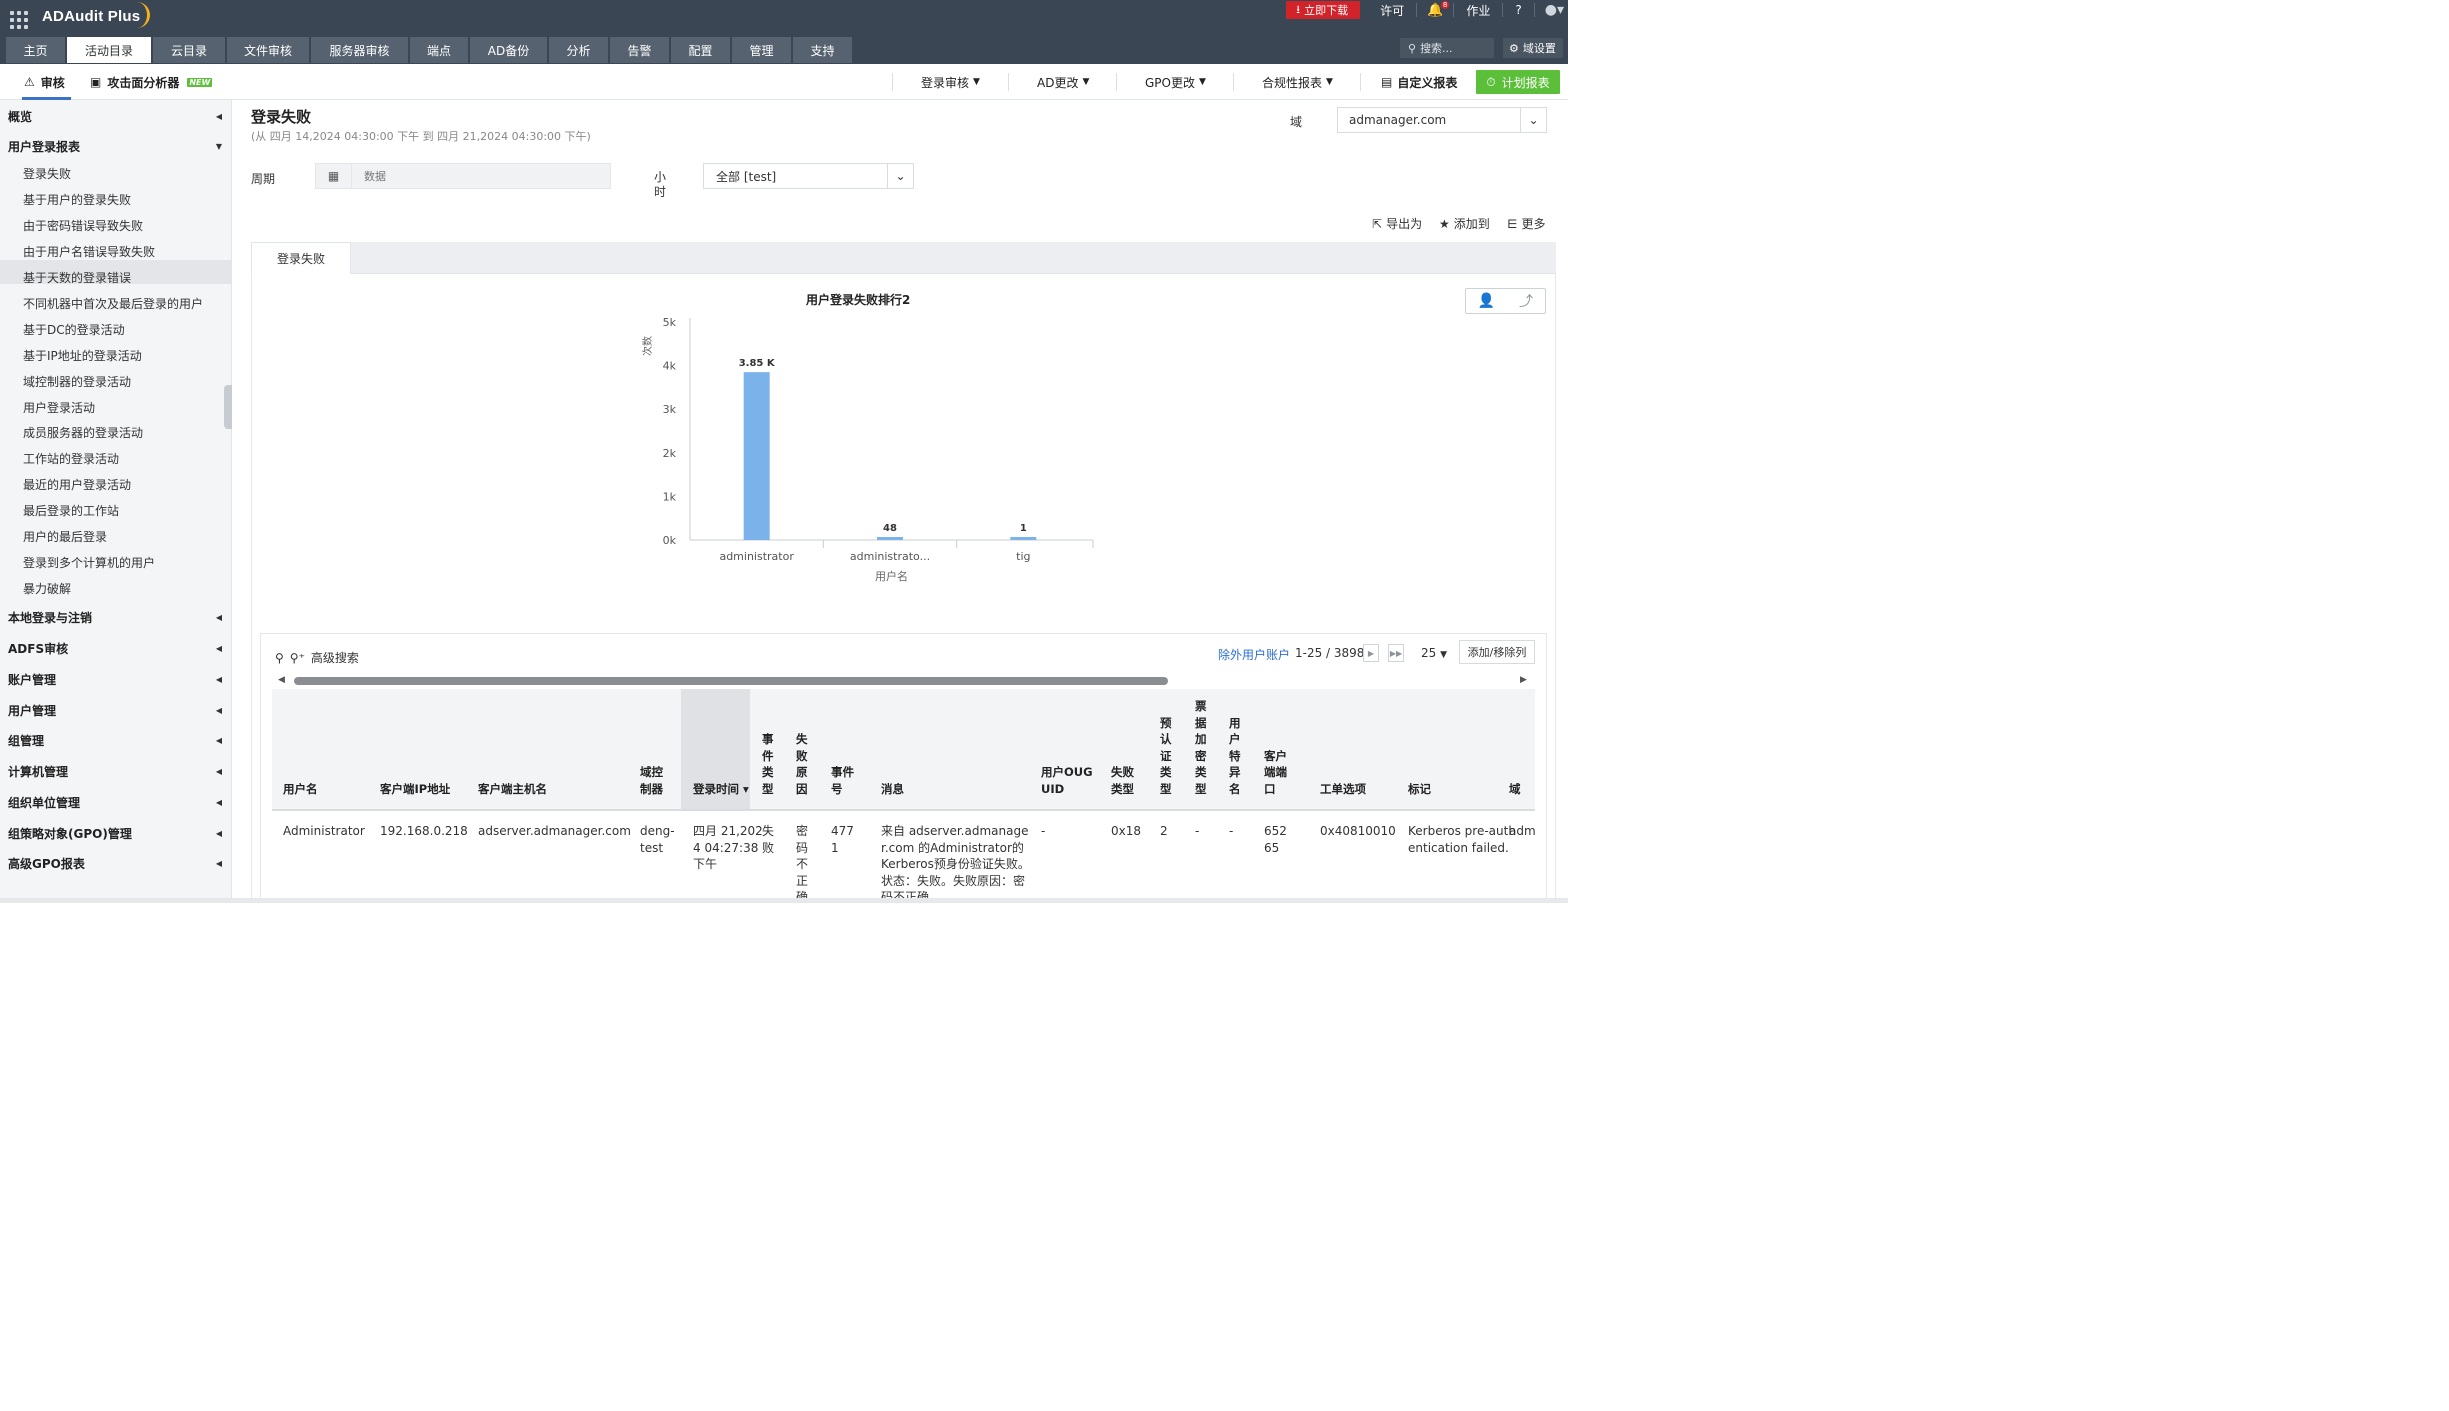 The width and height of the screenshot is (2449, 1411). I want to click on sidebar-collapse-handle, so click(228, 407).